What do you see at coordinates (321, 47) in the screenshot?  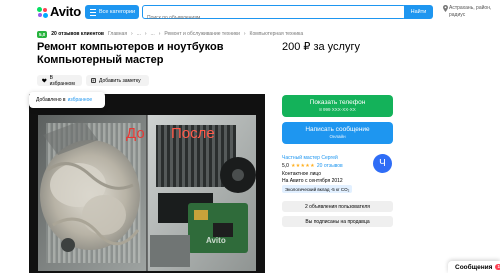 I see `price: 200 ₽ за услугу` at bounding box center [321, 47].